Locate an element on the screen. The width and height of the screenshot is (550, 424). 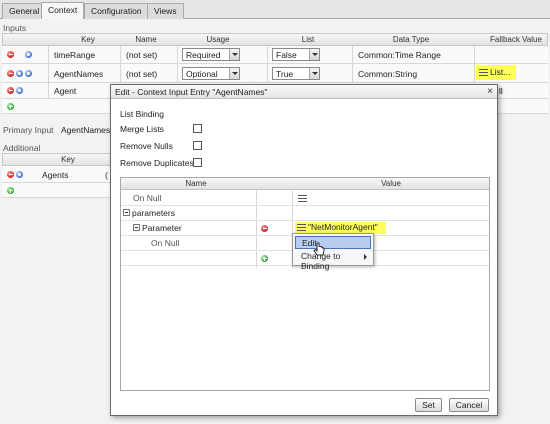
dialog-title: Edit - Context Input Entry "AgentNames" is located at coordinates (191, 92).